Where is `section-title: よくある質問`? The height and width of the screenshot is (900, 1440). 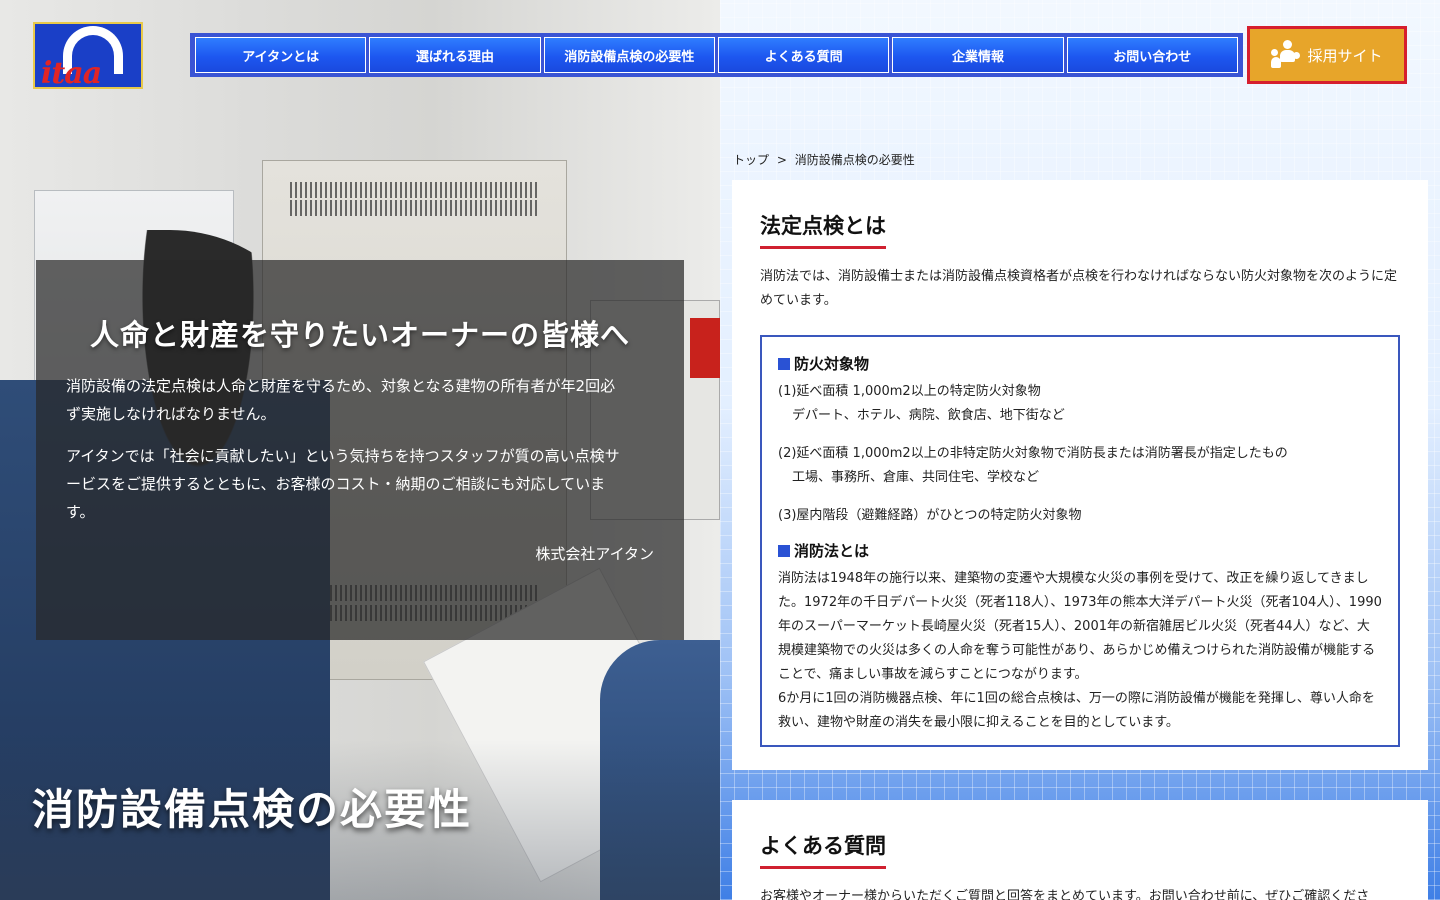 section-title: よくある質問 is located at coordinates (823, 834).